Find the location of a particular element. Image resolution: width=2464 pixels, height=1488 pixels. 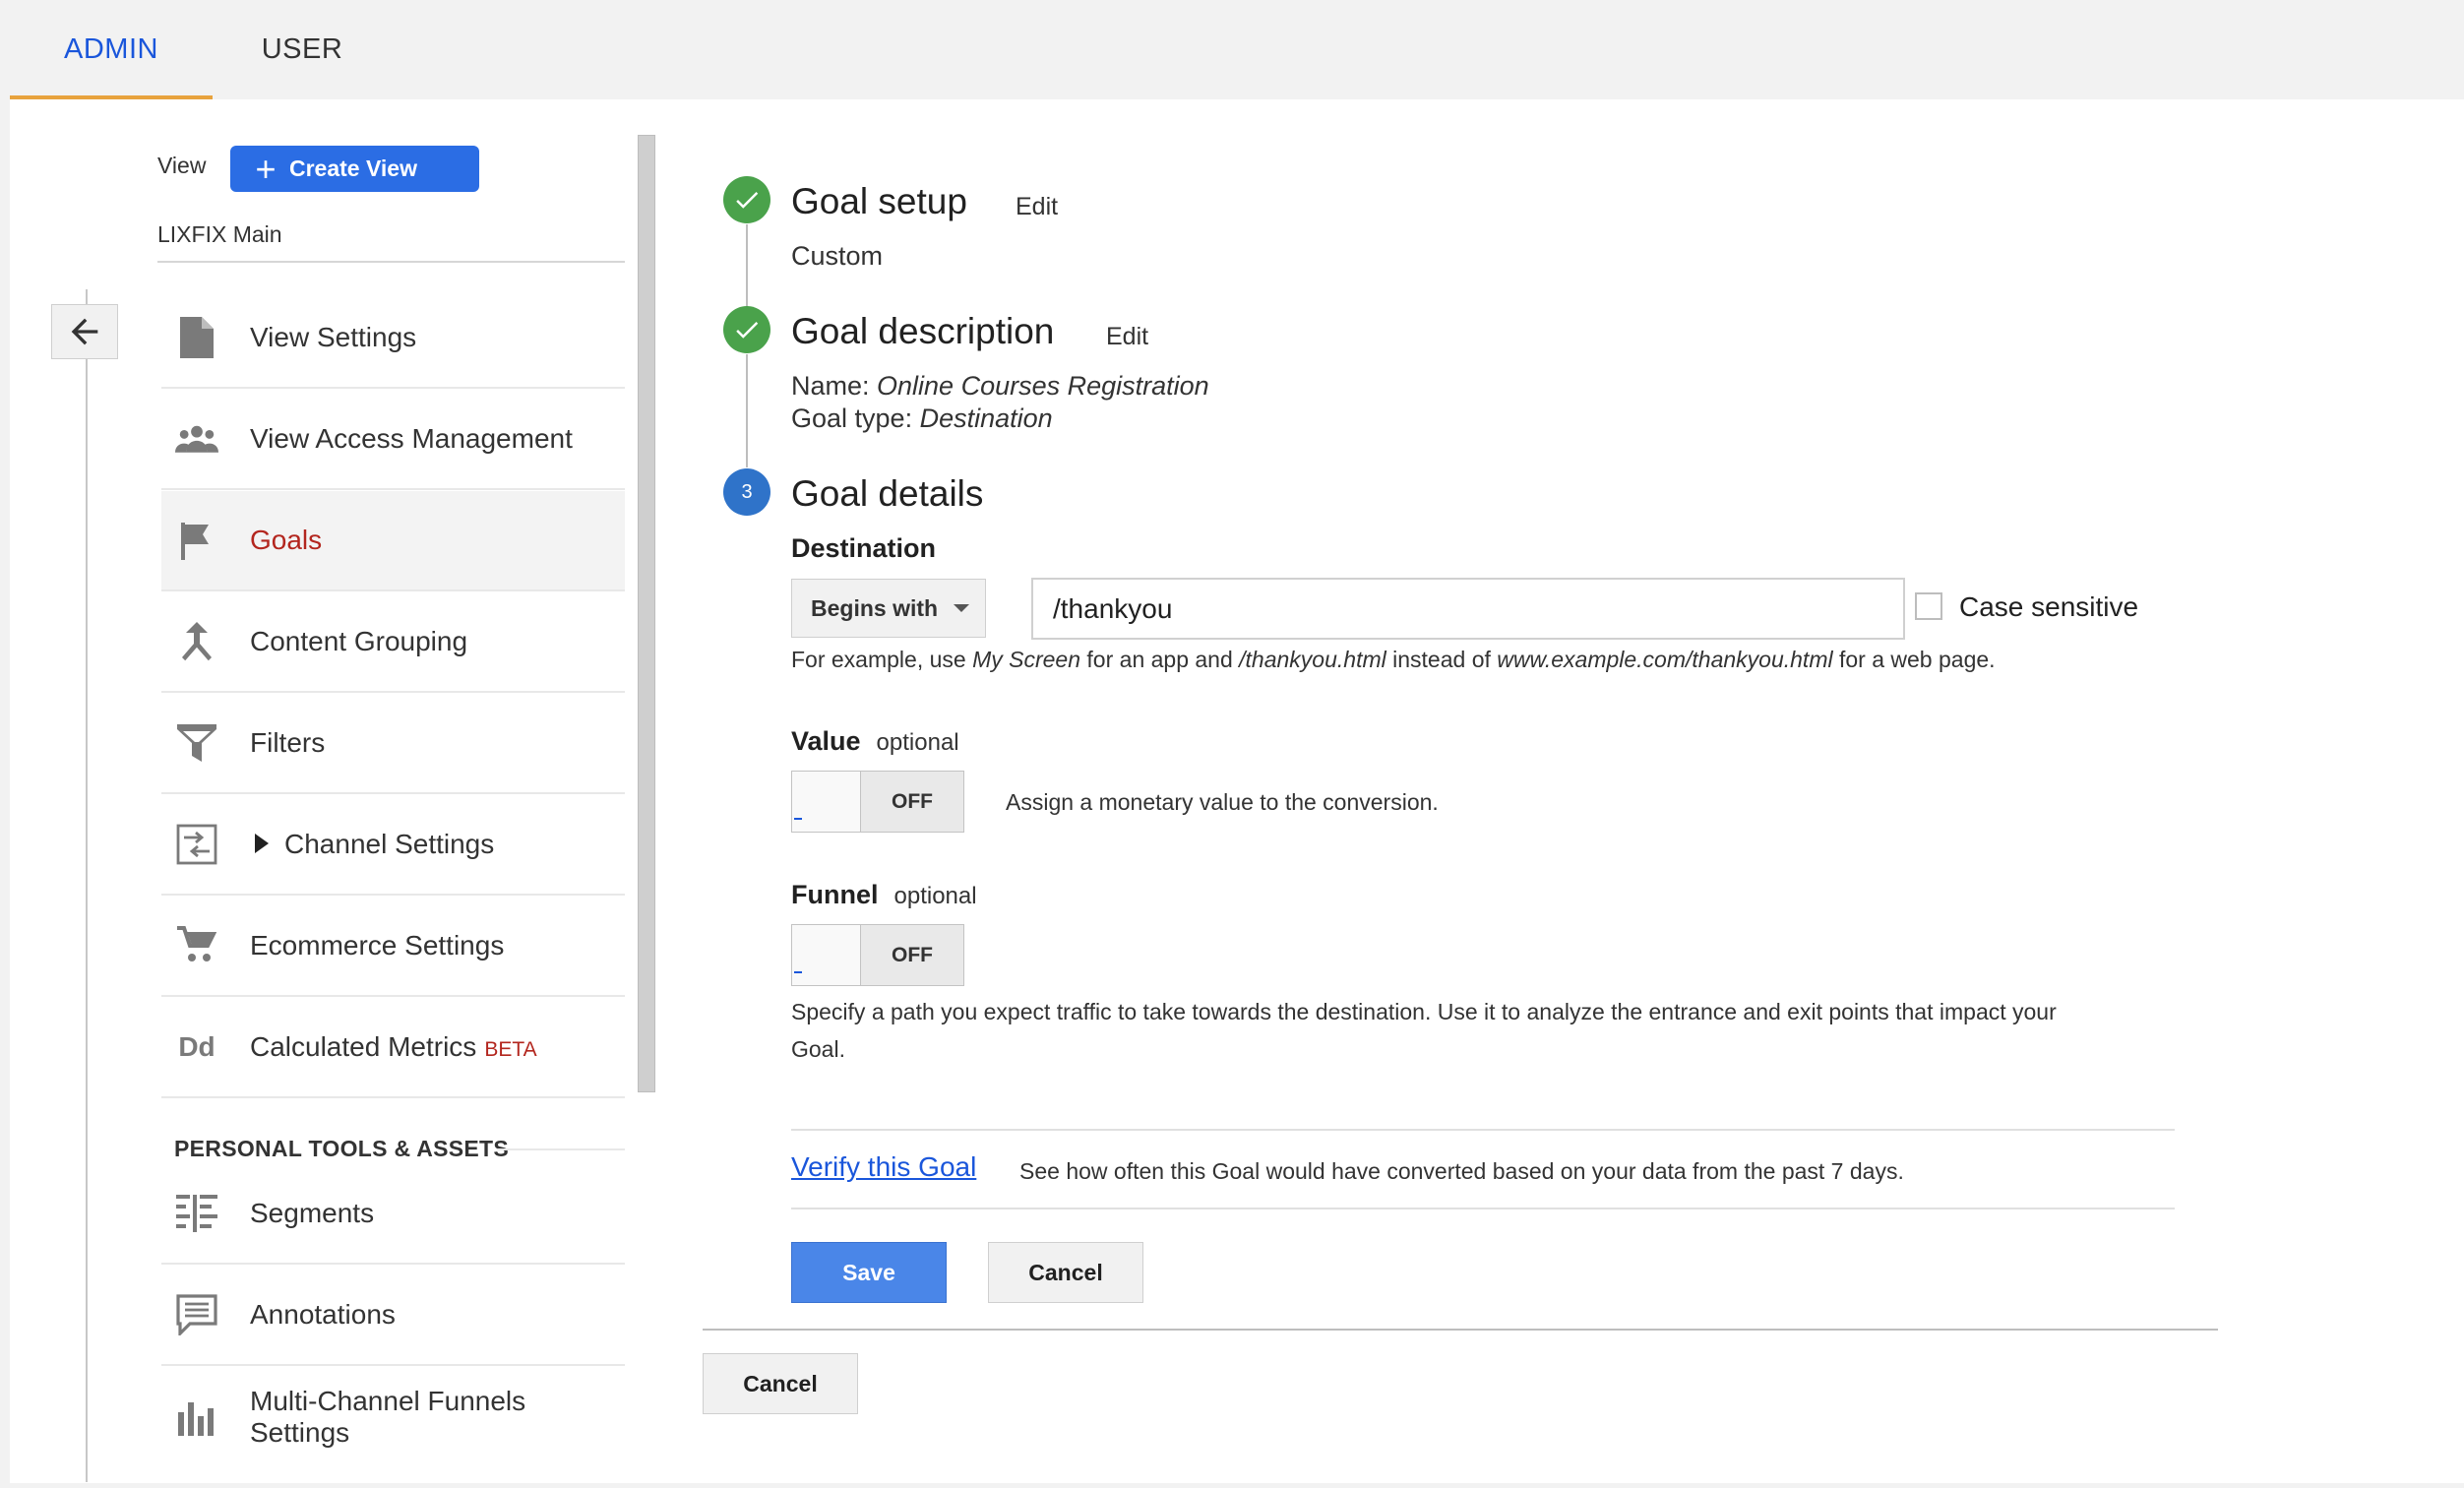

document-icon is located at coordinates (196, 337).